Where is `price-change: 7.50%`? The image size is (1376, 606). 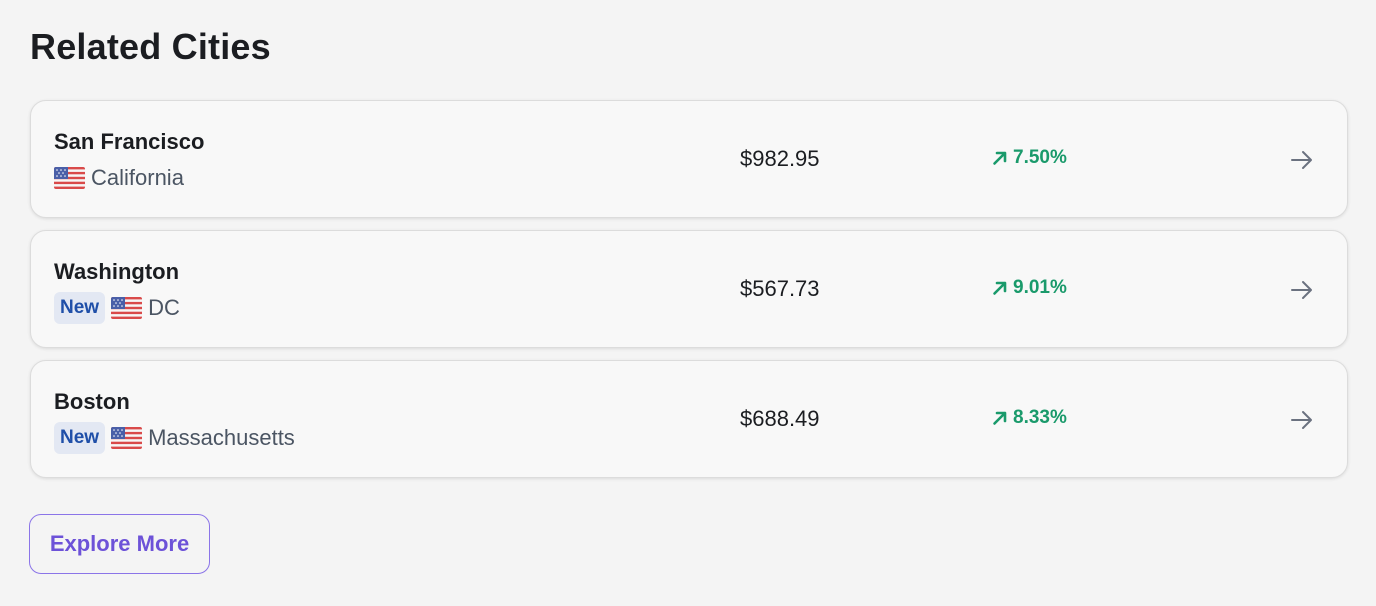 price-change: 7.50% is located at coordinates (1029, 158).